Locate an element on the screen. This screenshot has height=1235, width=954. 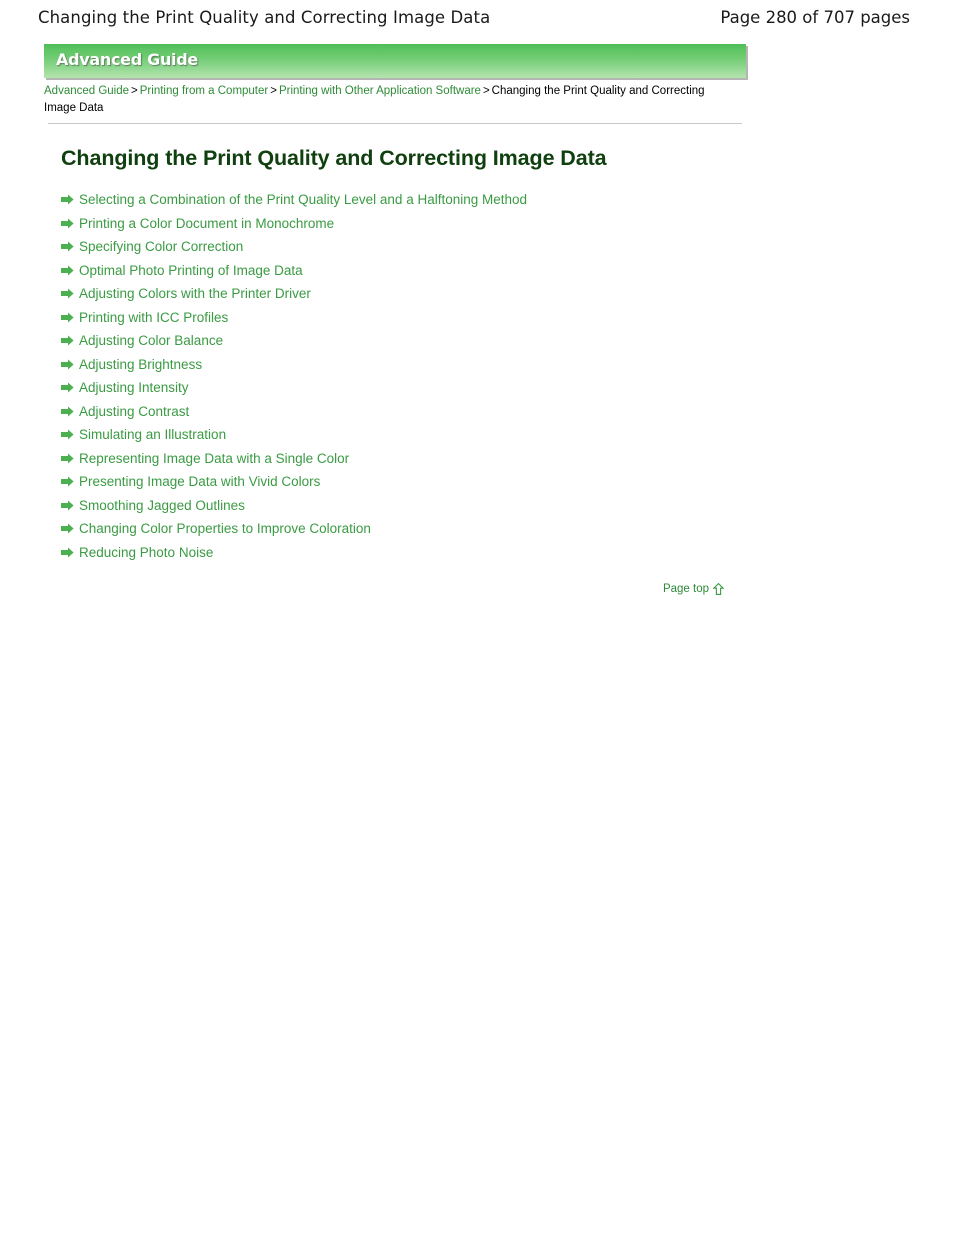
list-item: Printing with ICC Profiles is located at coordinates (403, 321).